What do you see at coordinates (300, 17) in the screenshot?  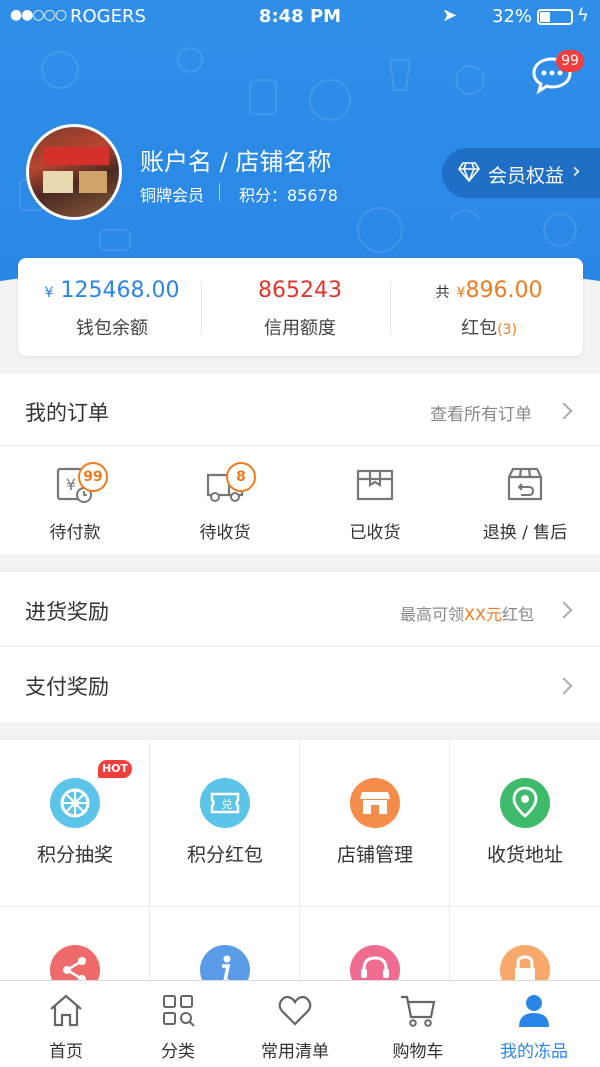 I see `status-bar: ●●○○○ ROGERS 8:48 PM ➤ 32% ϟ` at bounding box center [300, 17].